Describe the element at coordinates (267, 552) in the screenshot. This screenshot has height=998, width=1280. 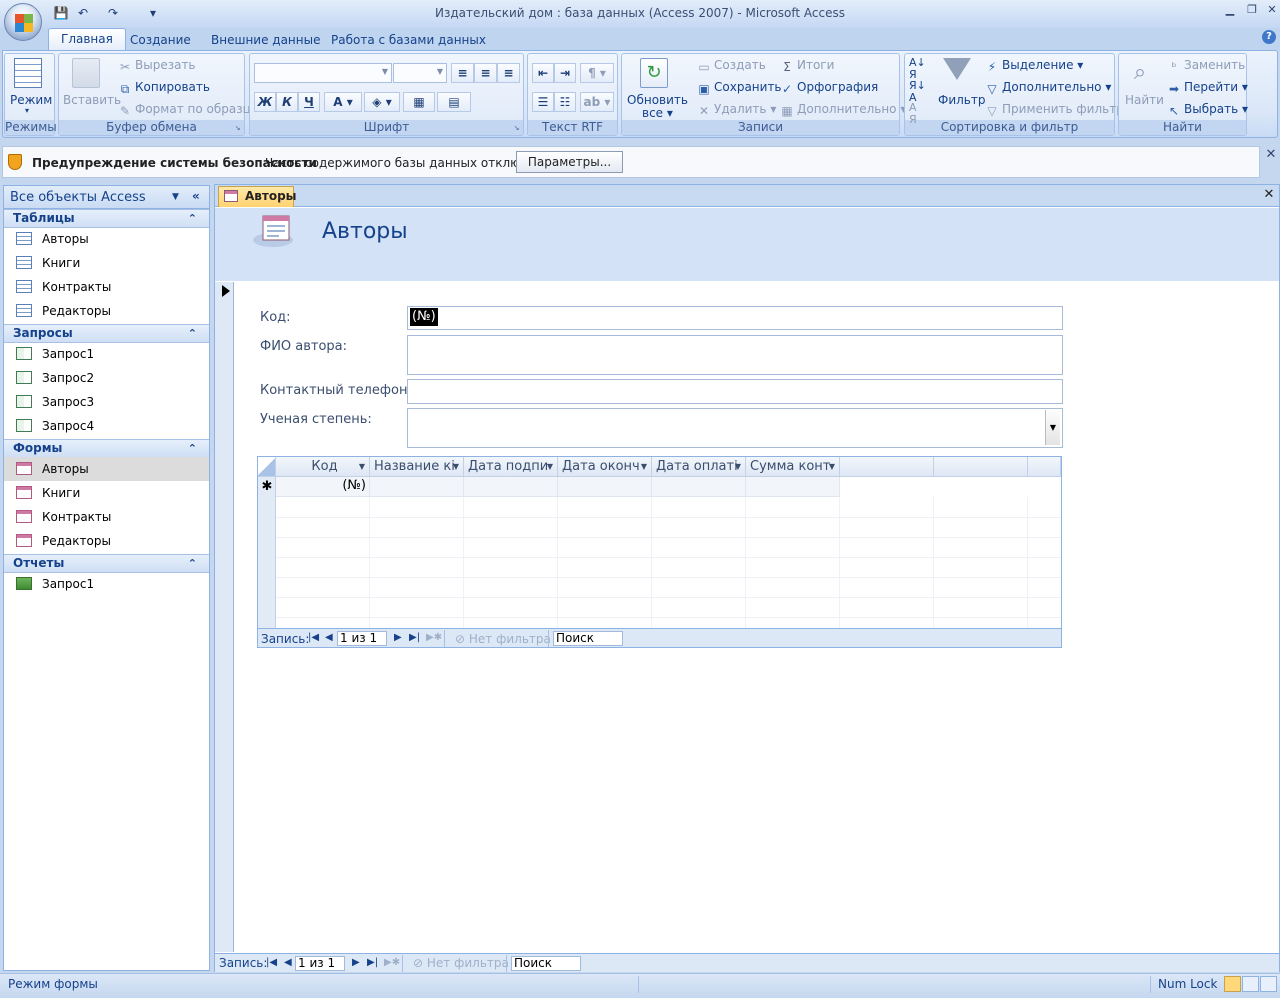
I see `subform-row-selector` at that location.